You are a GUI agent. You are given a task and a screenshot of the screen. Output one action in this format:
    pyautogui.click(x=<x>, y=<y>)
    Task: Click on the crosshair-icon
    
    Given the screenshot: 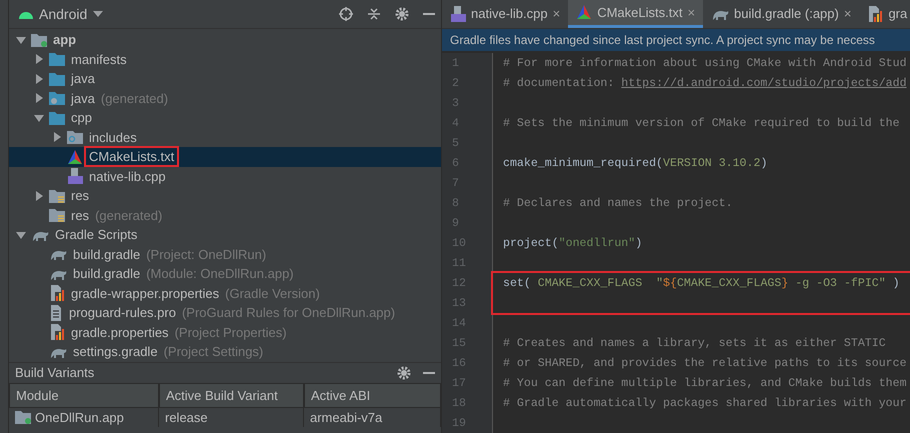 What is the action you would take?
    pyautogui.click(x=346, y=14)
    